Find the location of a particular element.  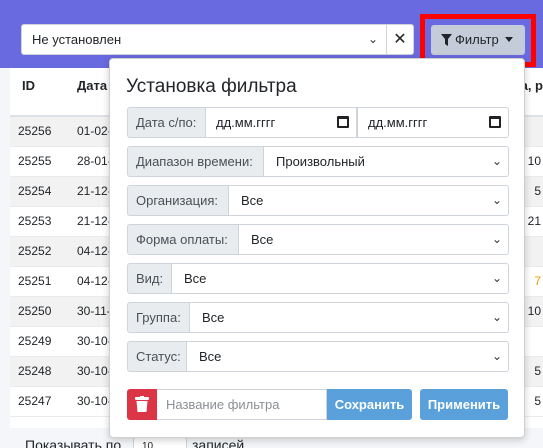

status-group: Статус: Все ⌄ is located at coordinates (318, 356).